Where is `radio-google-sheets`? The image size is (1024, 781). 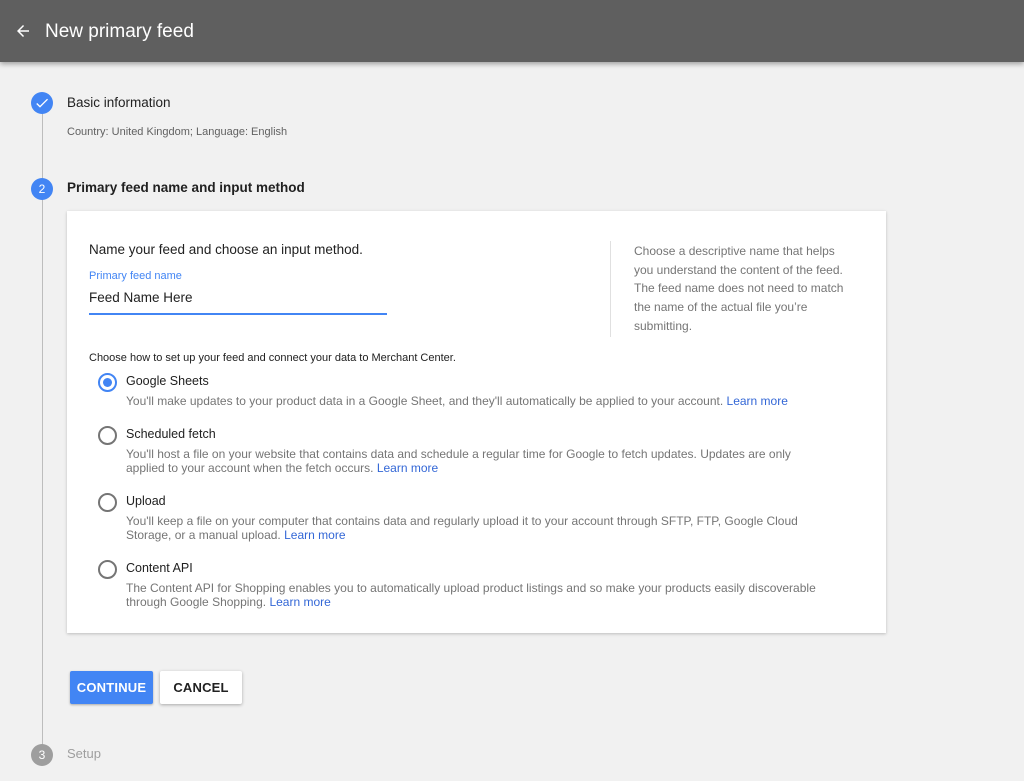 radio-google-sheets is located at coordinates (107, 382).